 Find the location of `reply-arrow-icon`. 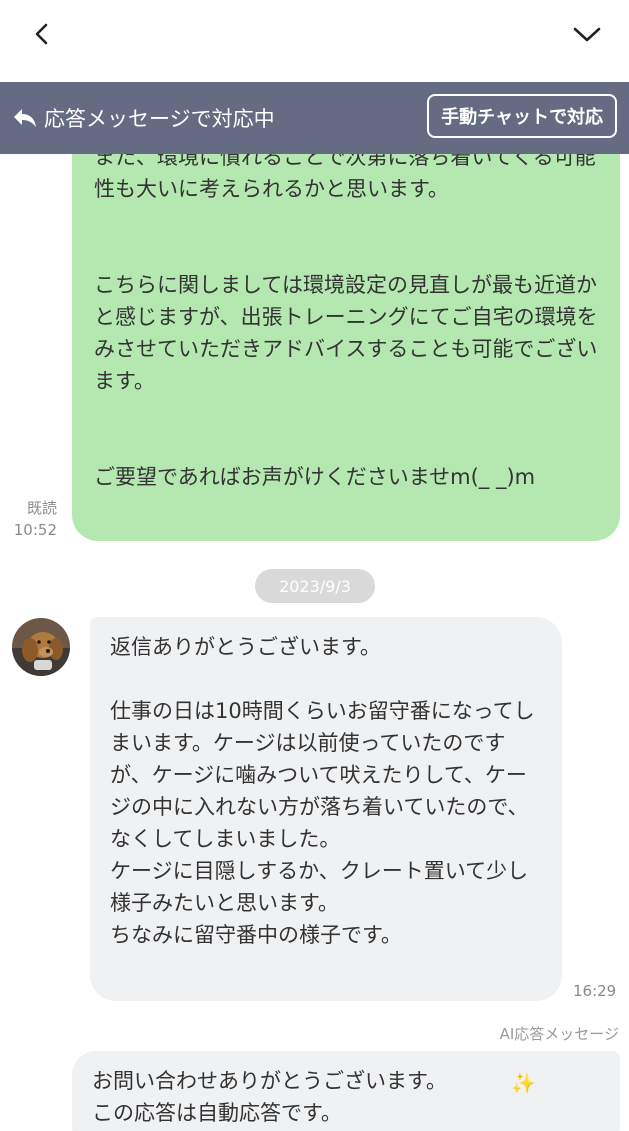

reply-arrow-icon is located at coordinates (25, 118).